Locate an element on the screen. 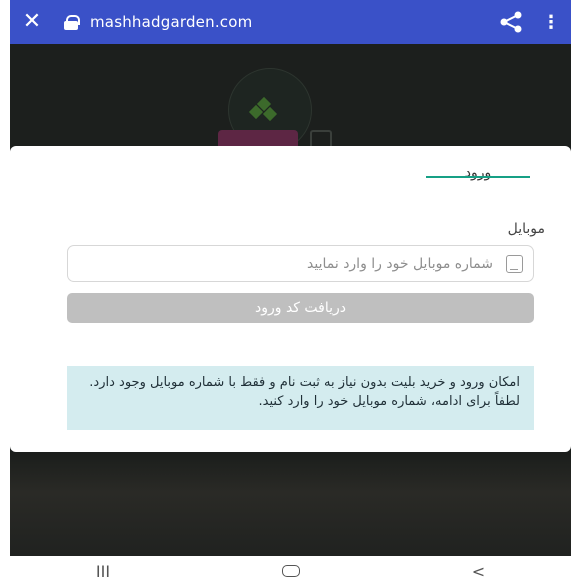 Image resolution: width=571 pixels, height=586 pixels. system-navigation-bar: III < is located at coordinates (290, 571).